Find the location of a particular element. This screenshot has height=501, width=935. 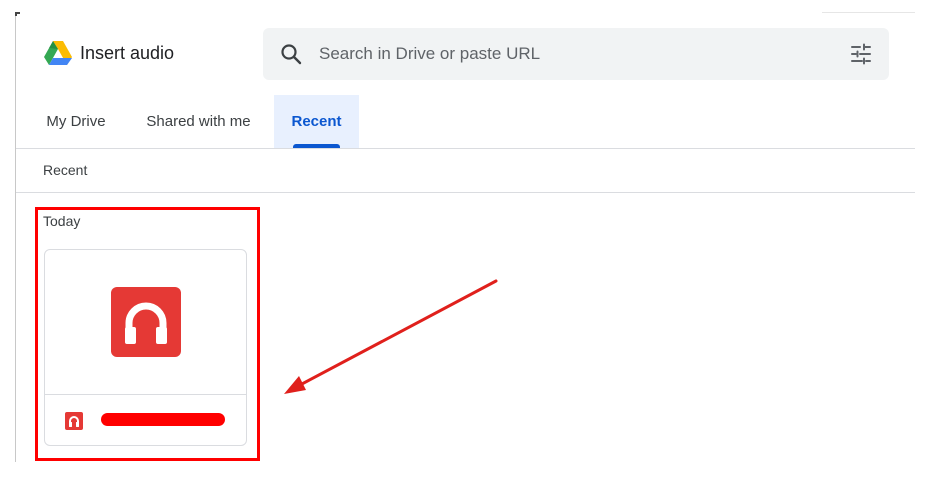

dialog-left-border is located at coordinates (15, 237).